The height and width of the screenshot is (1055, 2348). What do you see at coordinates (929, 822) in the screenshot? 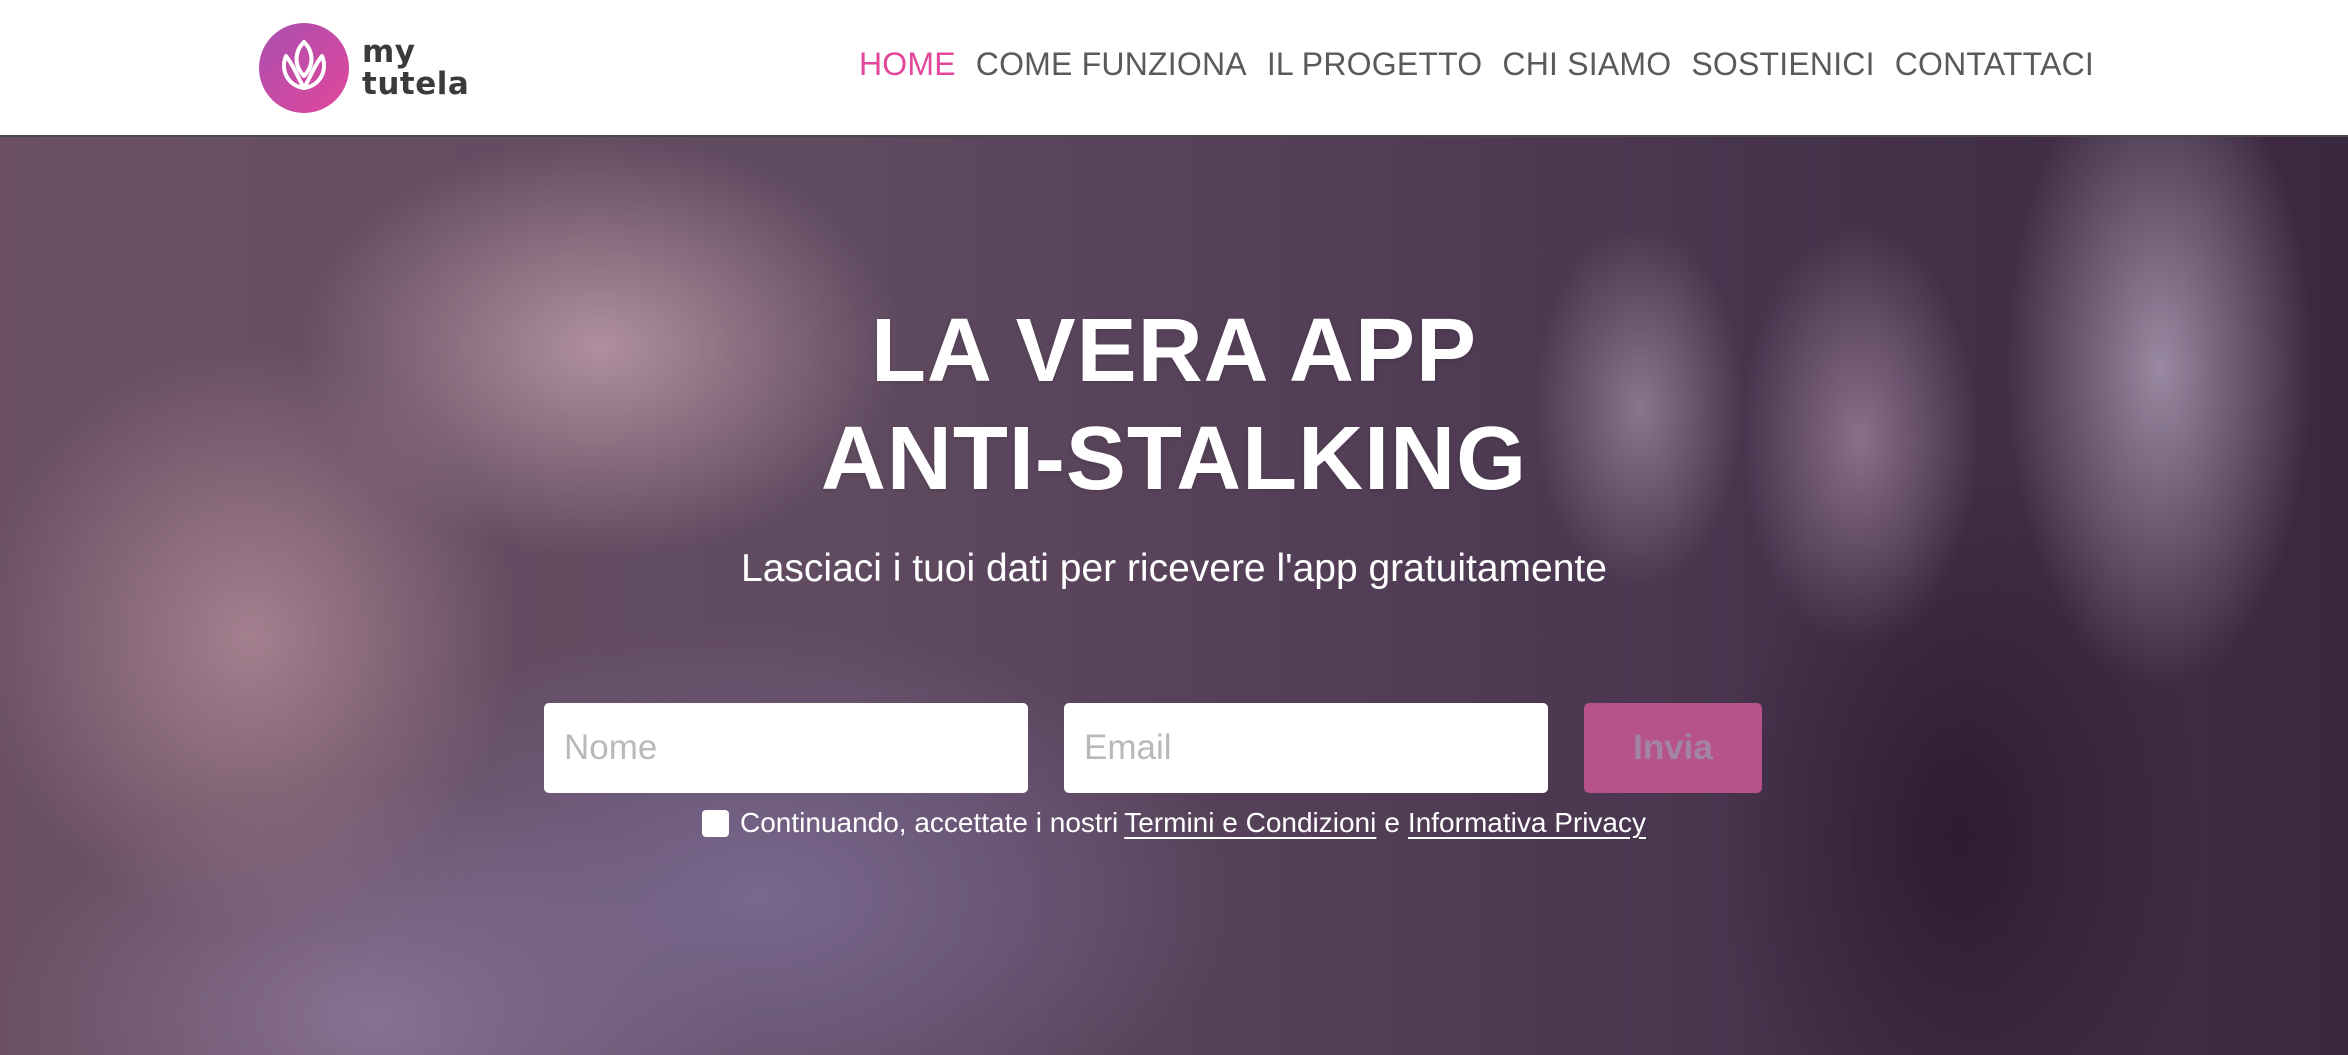
I see `consent-text: Continuando, accettate i nostri` at bounding box center [929, 822].